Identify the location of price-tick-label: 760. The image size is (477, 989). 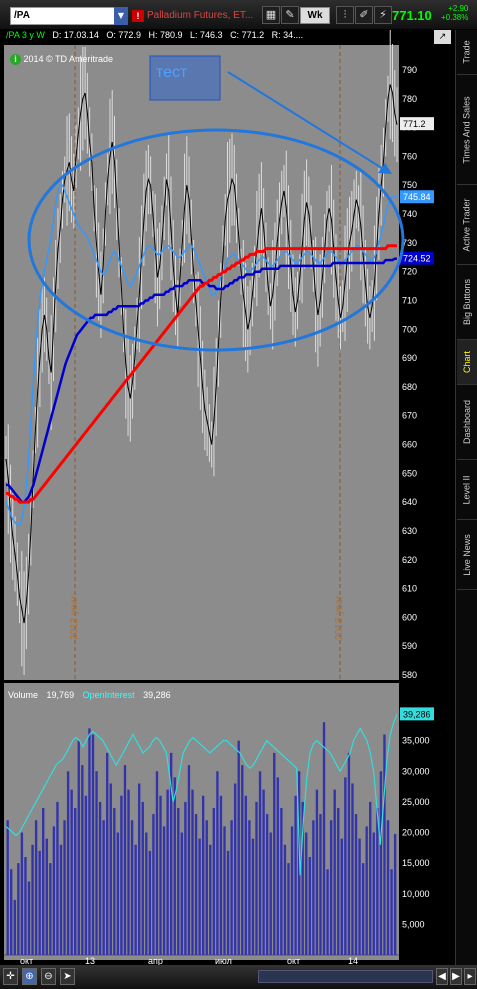
(409, 156).